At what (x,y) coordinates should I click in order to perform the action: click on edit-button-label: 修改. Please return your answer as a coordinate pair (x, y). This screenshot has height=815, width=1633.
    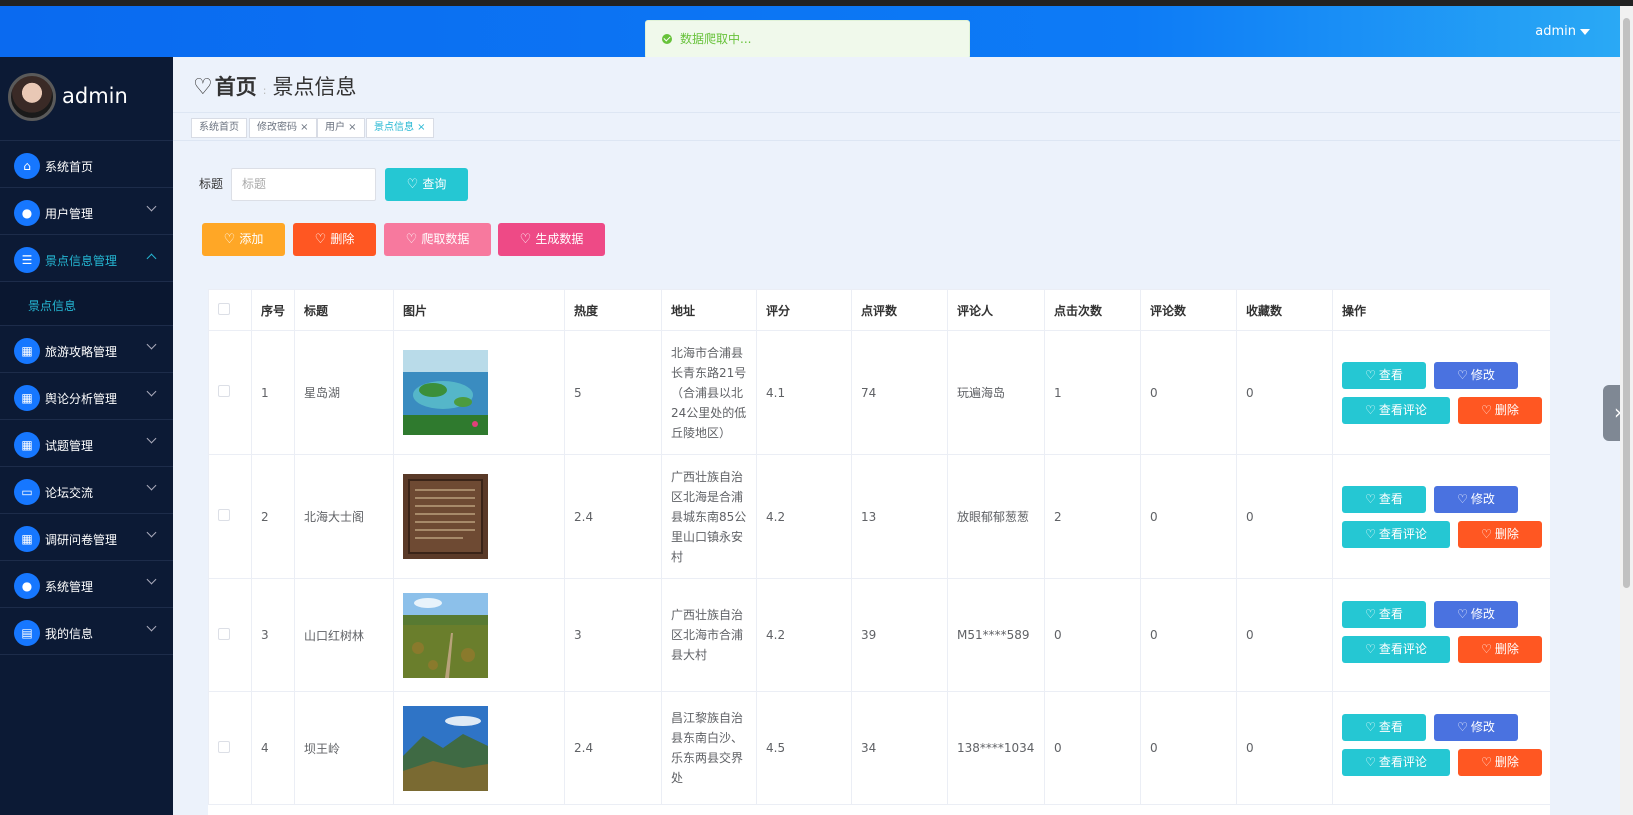
    Looking at the image, I should click on (1482, 498).